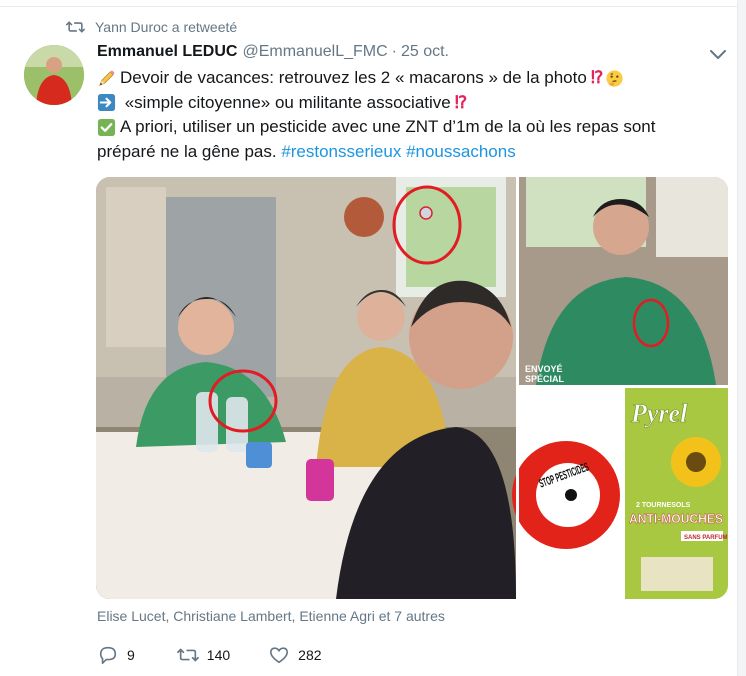 Image resolution: width=746 pixels, height=676 pixels. Describe the element at coordinates (310, 655) in the screenshot. I see `like-count: 282` at that location.